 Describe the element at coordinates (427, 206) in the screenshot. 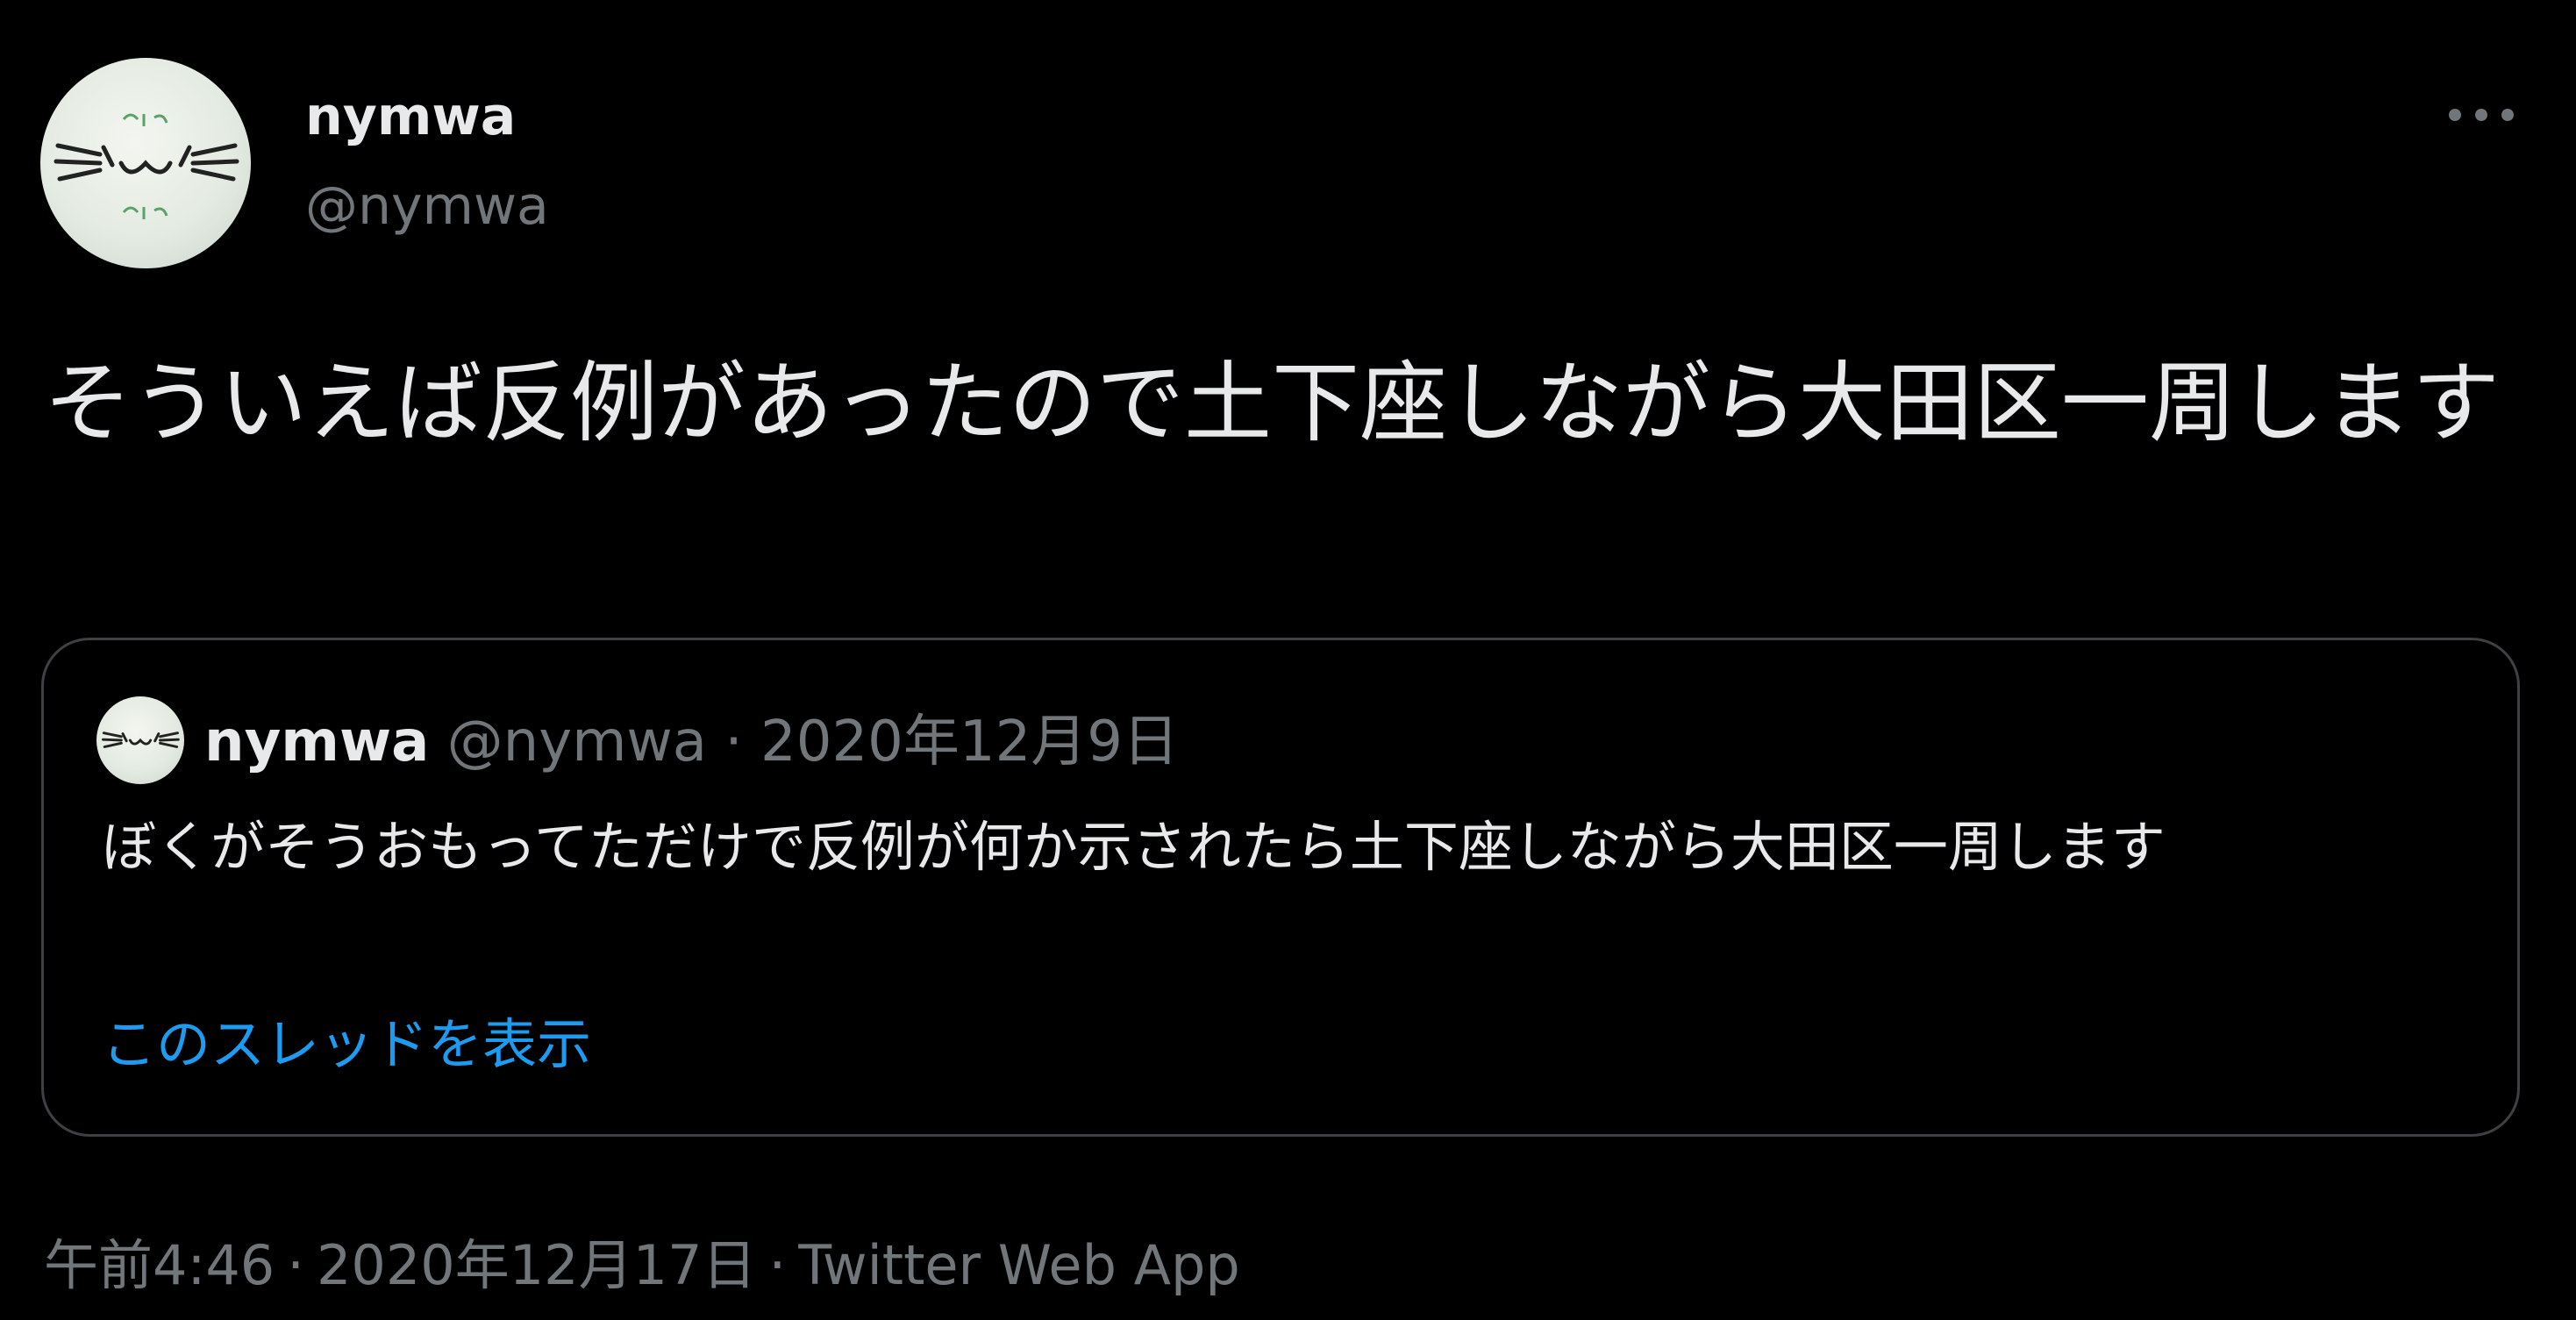

I see `author-handle: @nymwa` at that location.